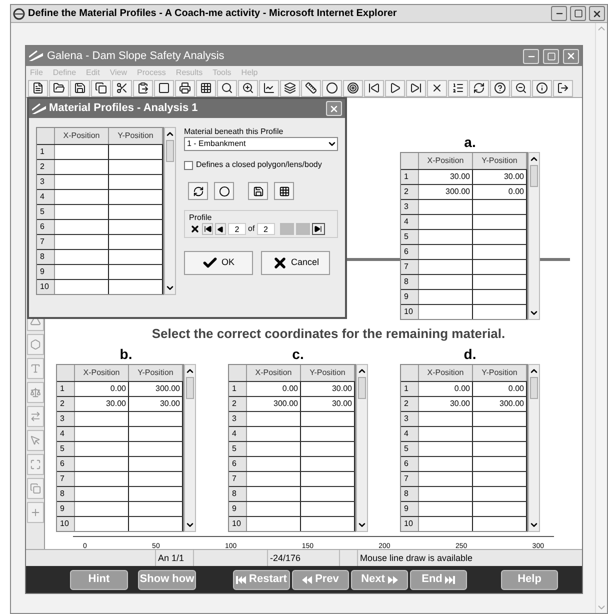 The image size is (608, 614). Describe the element at coordinates (332, 88) in the screenshot. I see `circle-button` at that location.